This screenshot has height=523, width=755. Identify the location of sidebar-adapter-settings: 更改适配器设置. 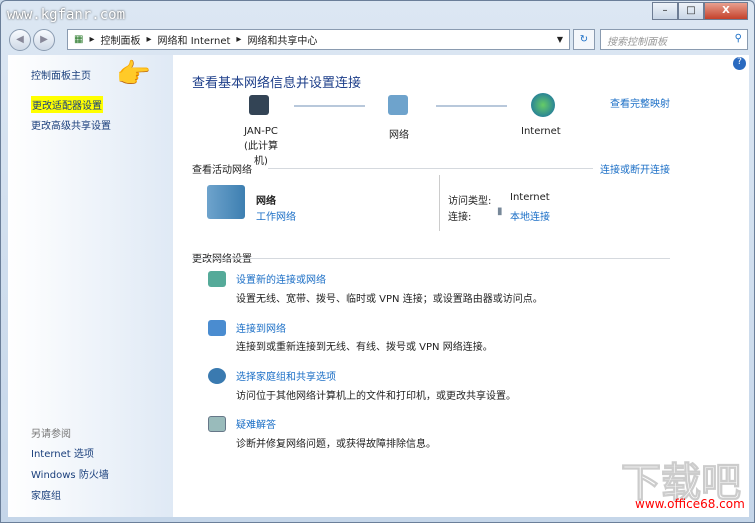
(67, 104).